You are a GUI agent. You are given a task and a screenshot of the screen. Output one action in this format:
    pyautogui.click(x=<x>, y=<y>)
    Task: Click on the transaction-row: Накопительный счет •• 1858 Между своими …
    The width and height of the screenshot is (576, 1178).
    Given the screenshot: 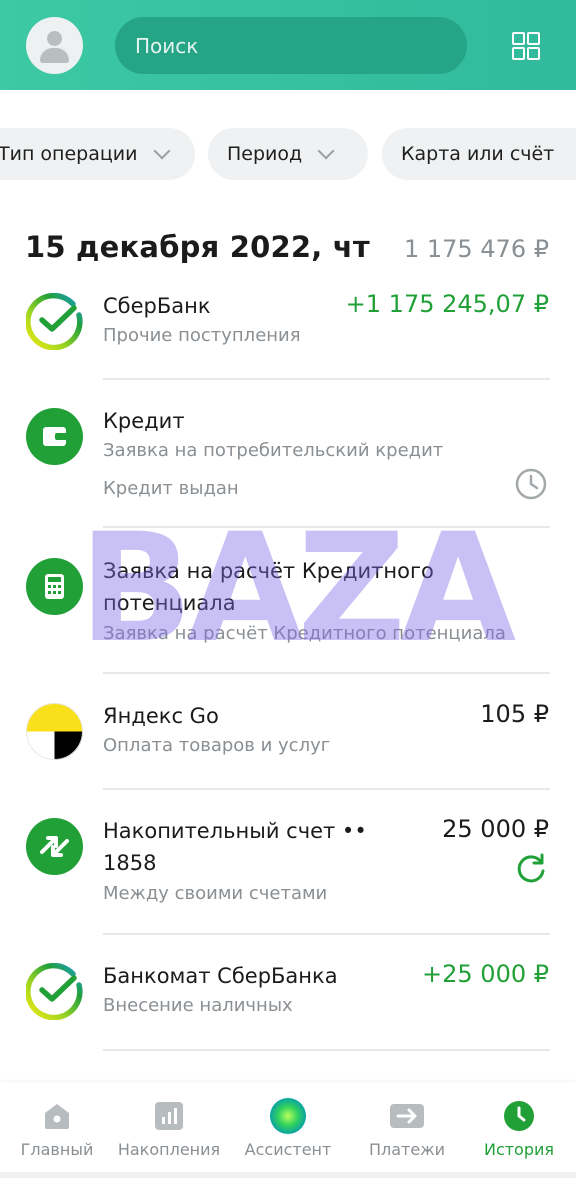 What is the action you would take?
    pyautogui.click(x=288, y=875)
    